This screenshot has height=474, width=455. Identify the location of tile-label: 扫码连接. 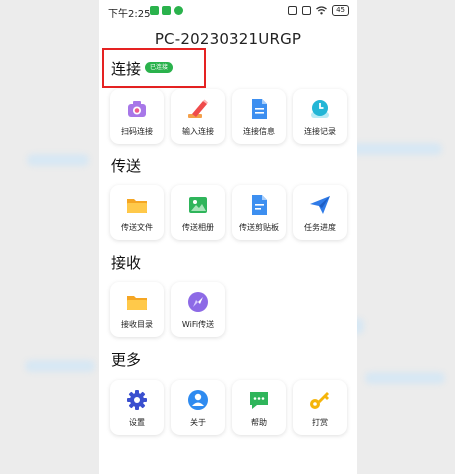
(137, 131).